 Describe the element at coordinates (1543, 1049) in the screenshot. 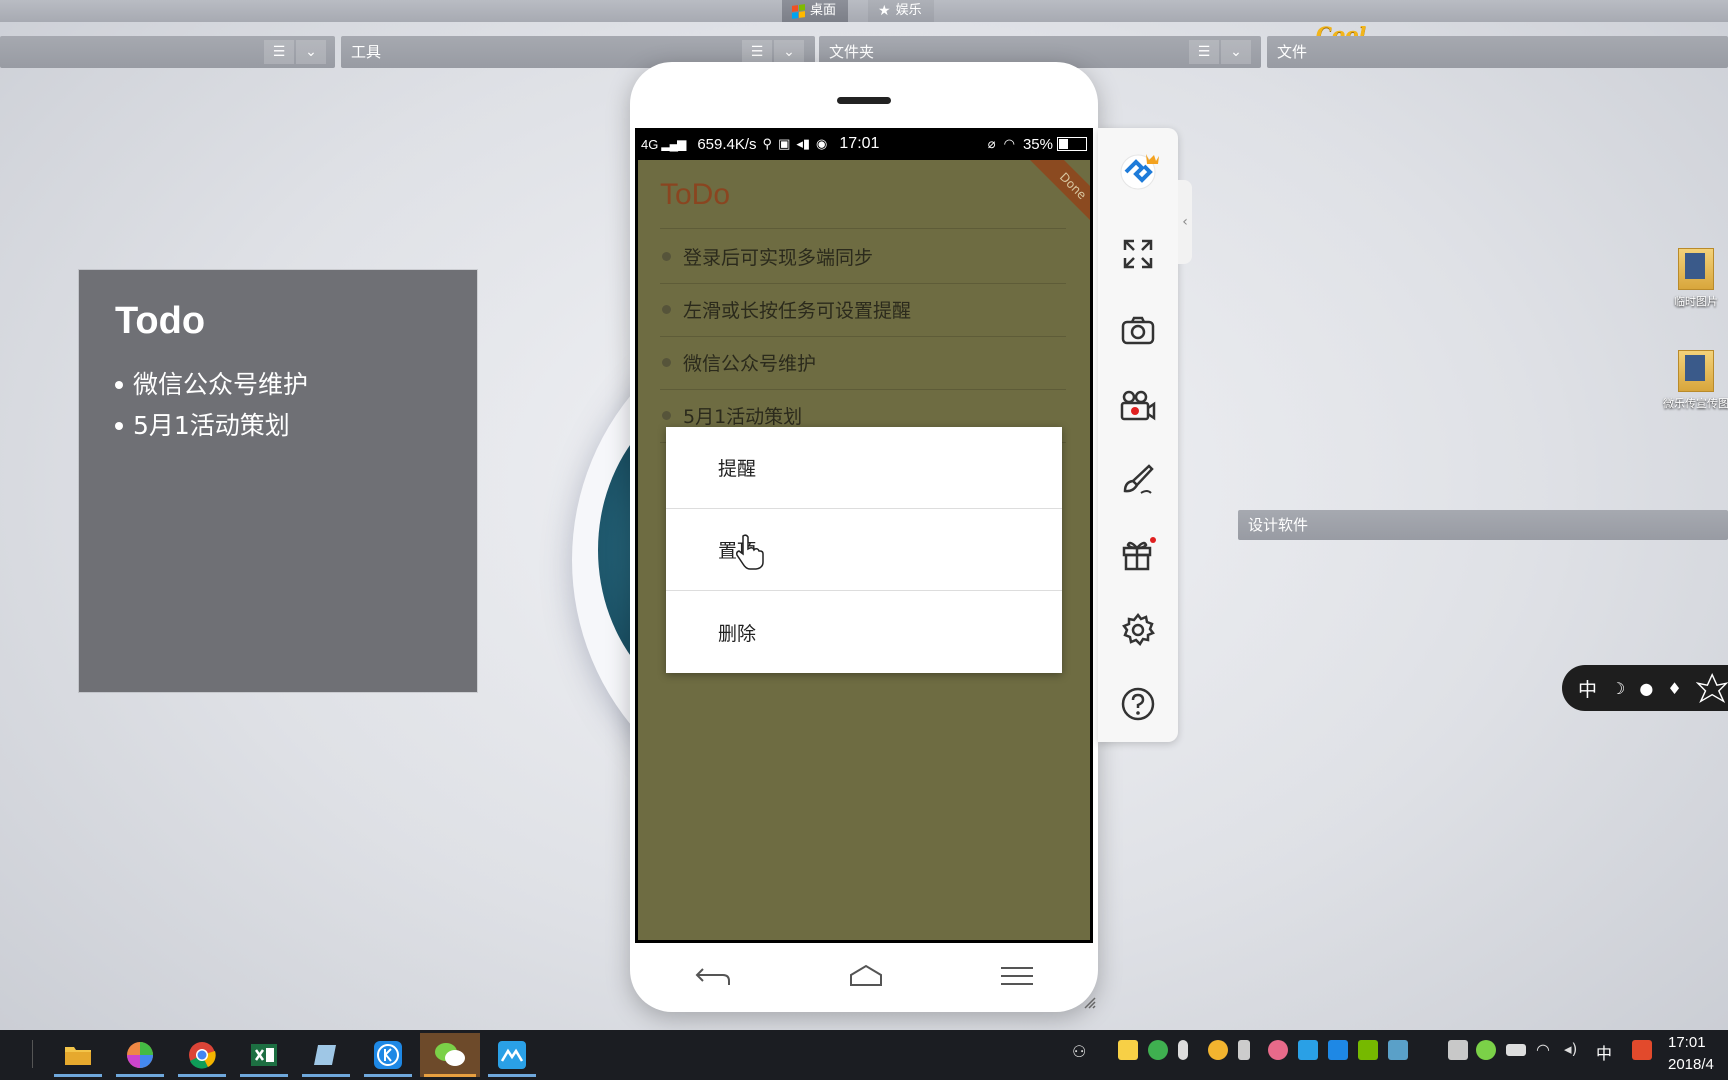

I see `wifi-tray-icon: ◠` at that location.